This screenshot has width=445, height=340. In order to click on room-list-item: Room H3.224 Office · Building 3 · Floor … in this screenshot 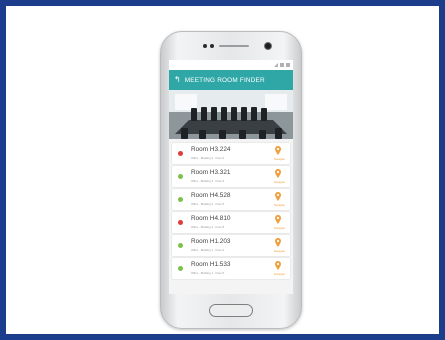, I will do `click(231, 153)`.